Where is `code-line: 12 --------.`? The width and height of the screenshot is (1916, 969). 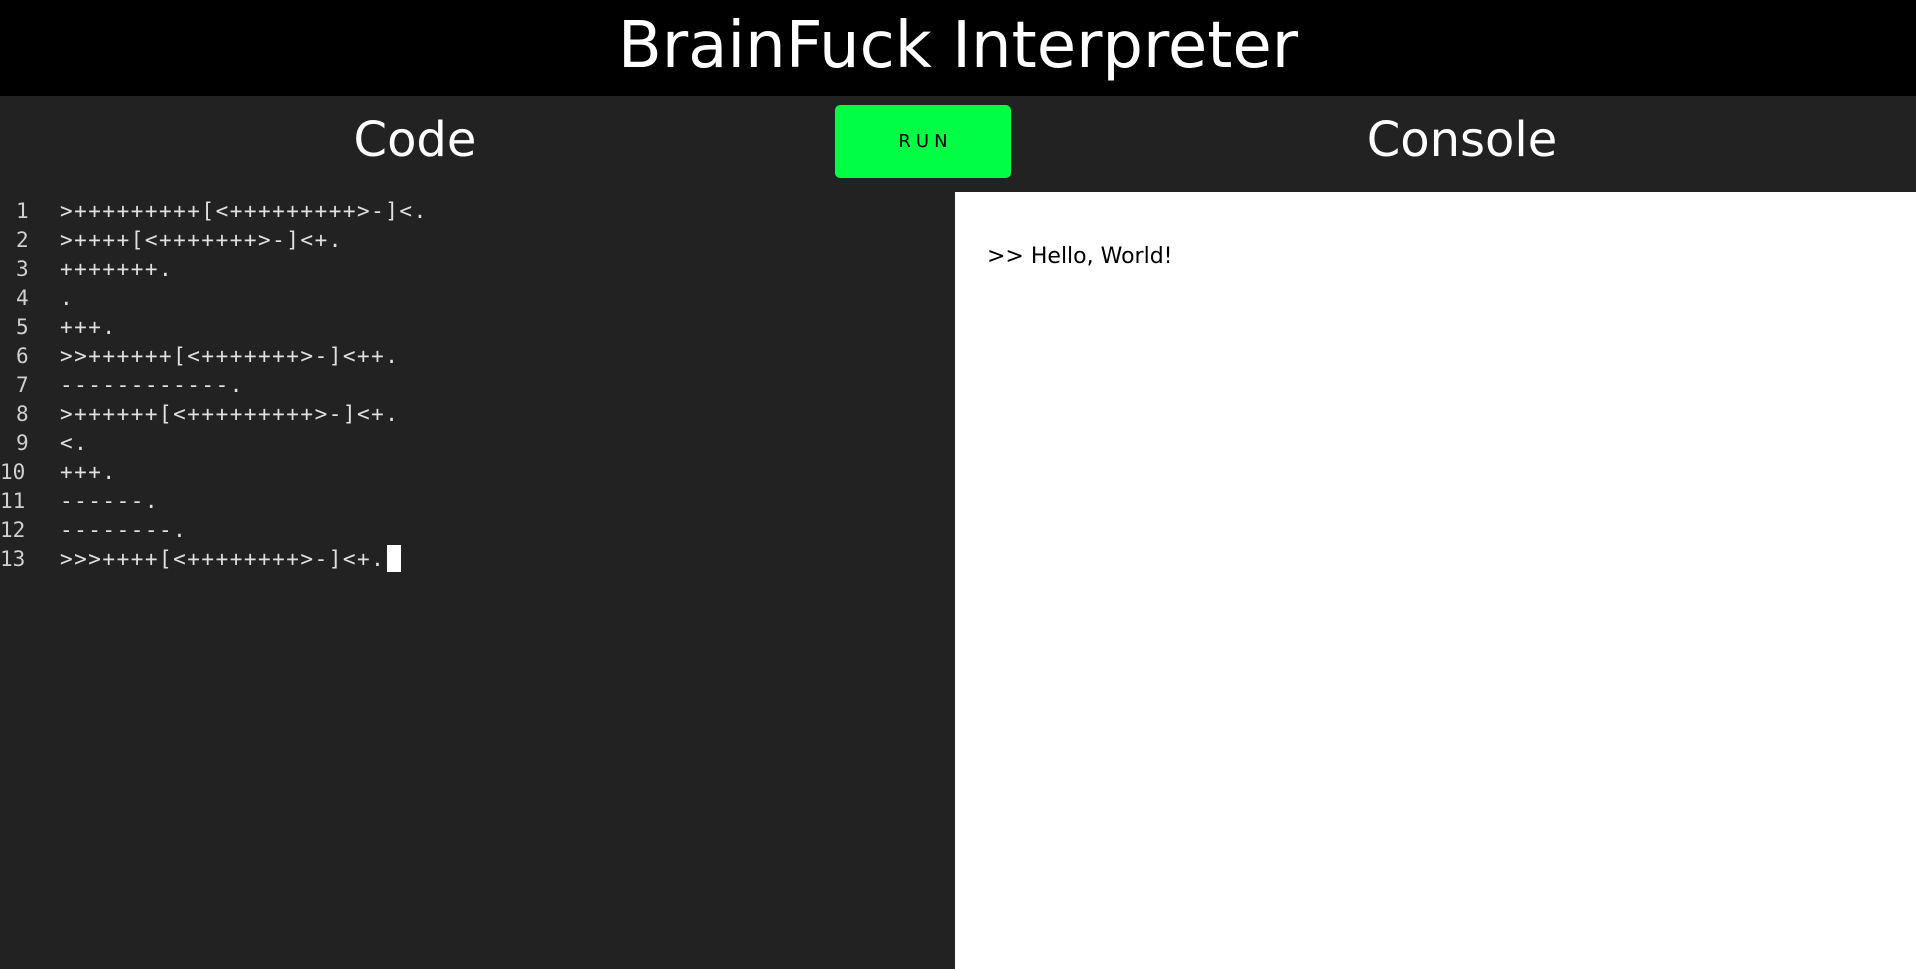
code-line: 12 --------. is located at coordinates (214, 530).